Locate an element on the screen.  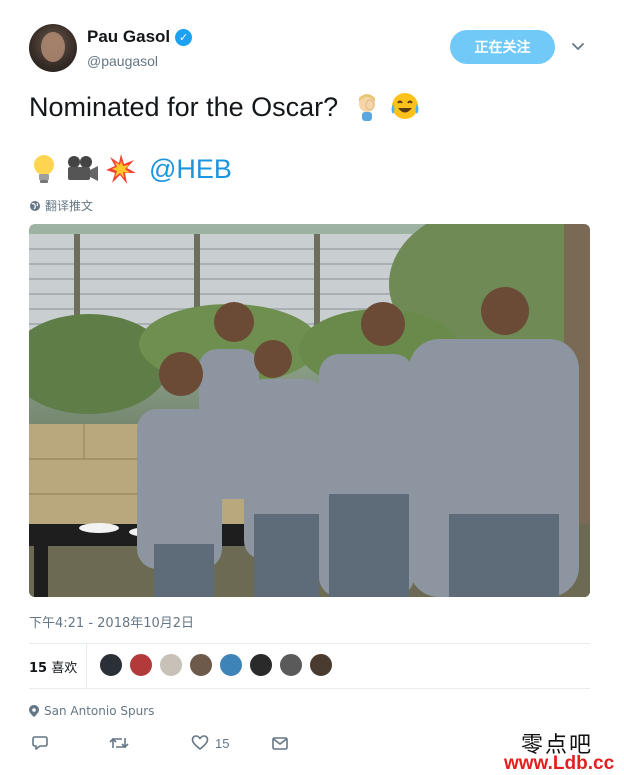
tweet-actions: 15 is located at coordinates (179, 744).